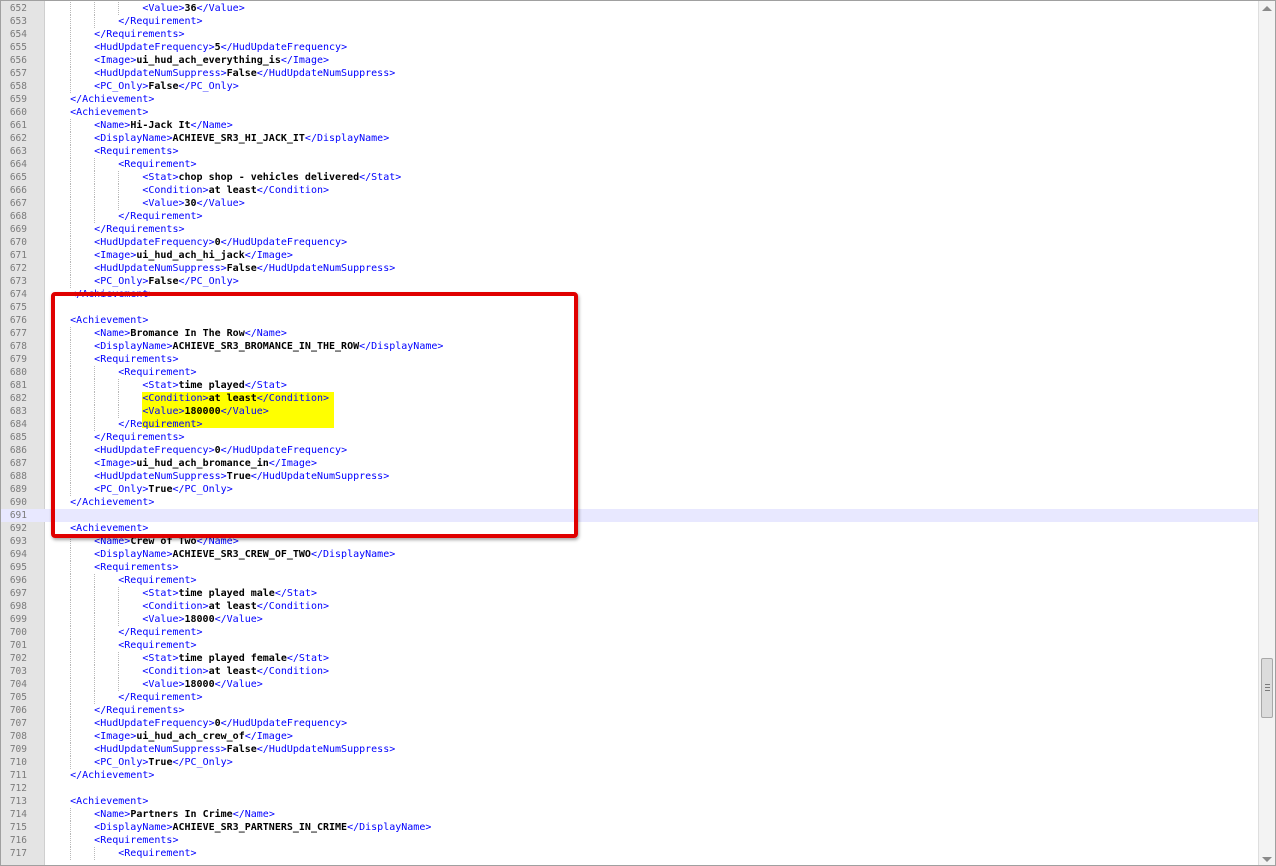 This screenshot has width=1276, height=866. Describe the element at coordinates (295, 606) in the screenshot. I see `close-tag: Condition` at that location.